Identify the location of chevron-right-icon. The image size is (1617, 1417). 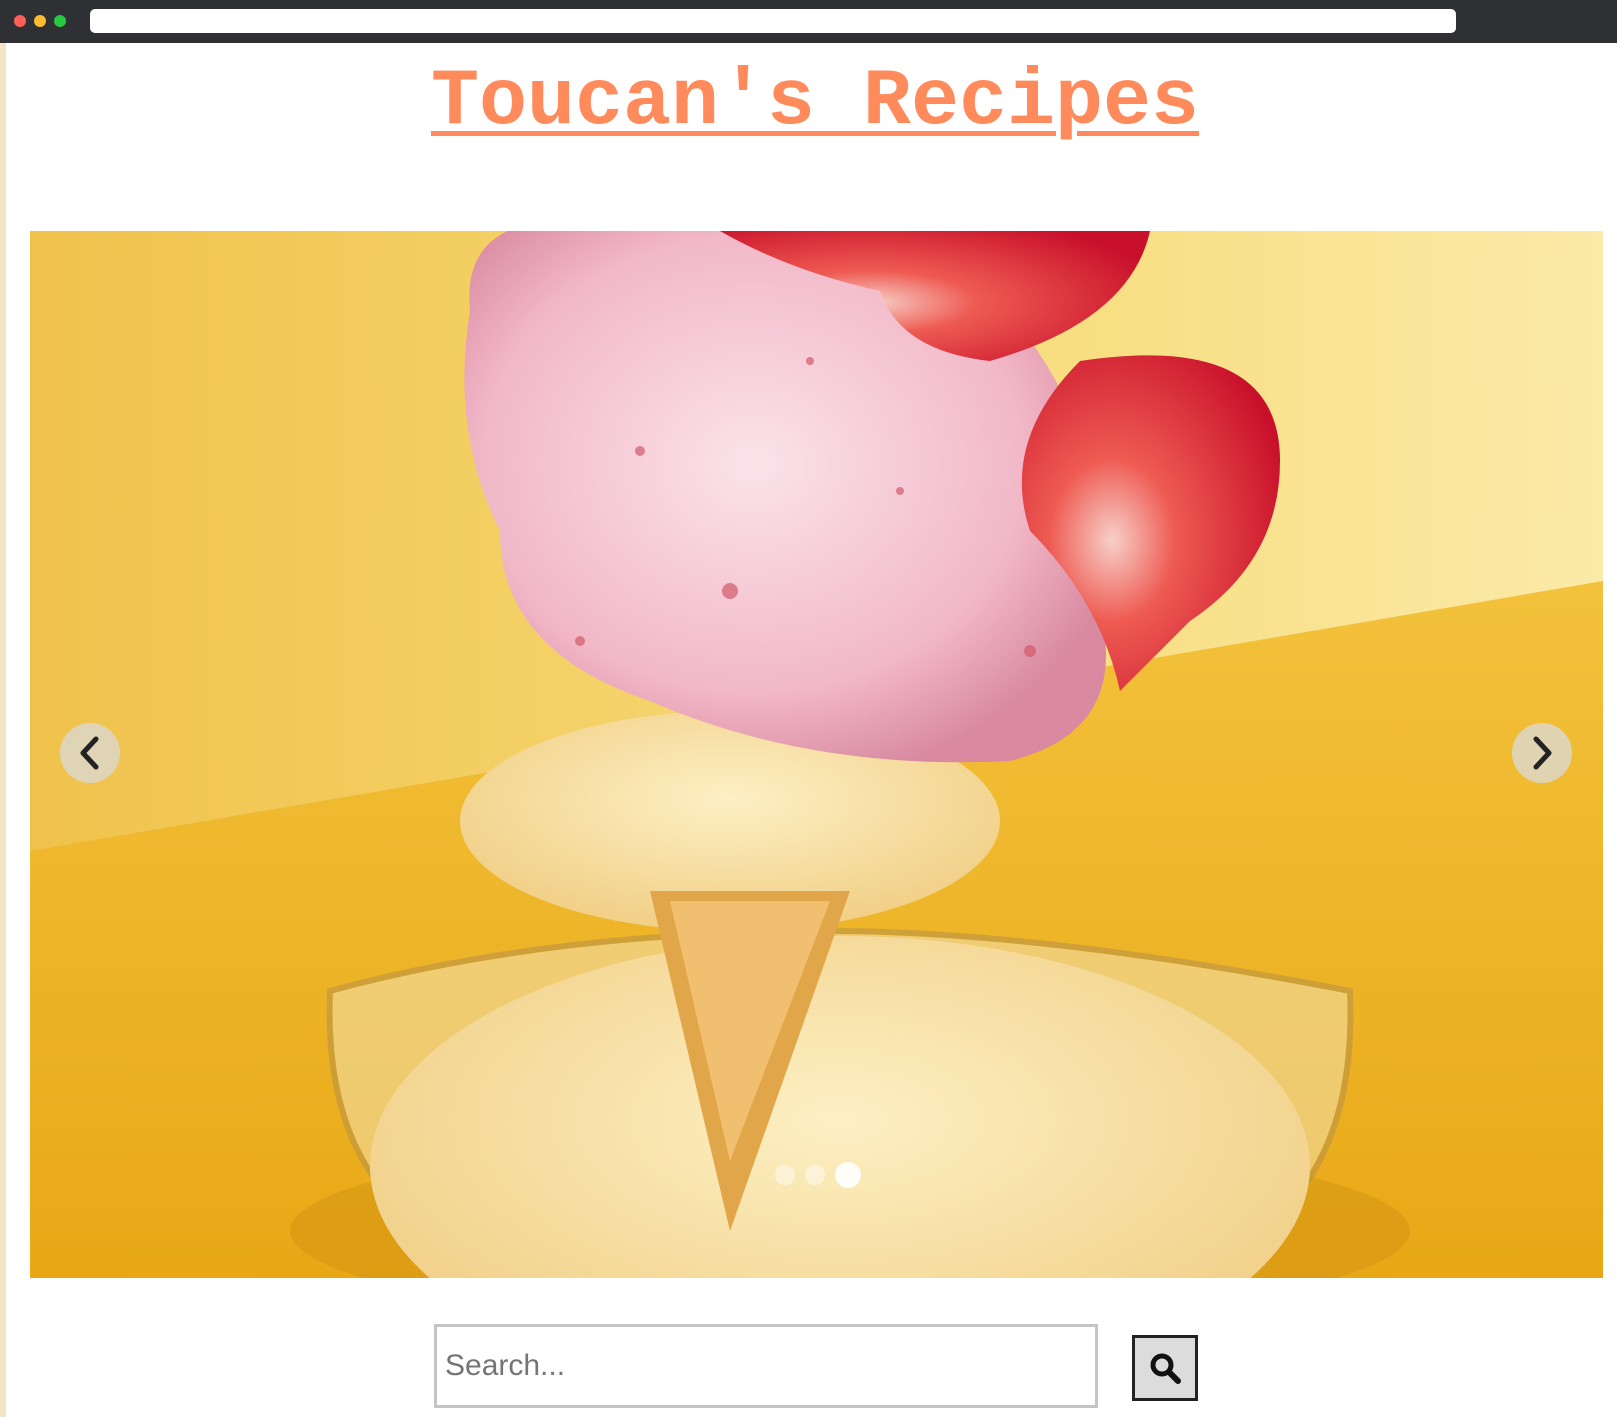
(1542, 753).